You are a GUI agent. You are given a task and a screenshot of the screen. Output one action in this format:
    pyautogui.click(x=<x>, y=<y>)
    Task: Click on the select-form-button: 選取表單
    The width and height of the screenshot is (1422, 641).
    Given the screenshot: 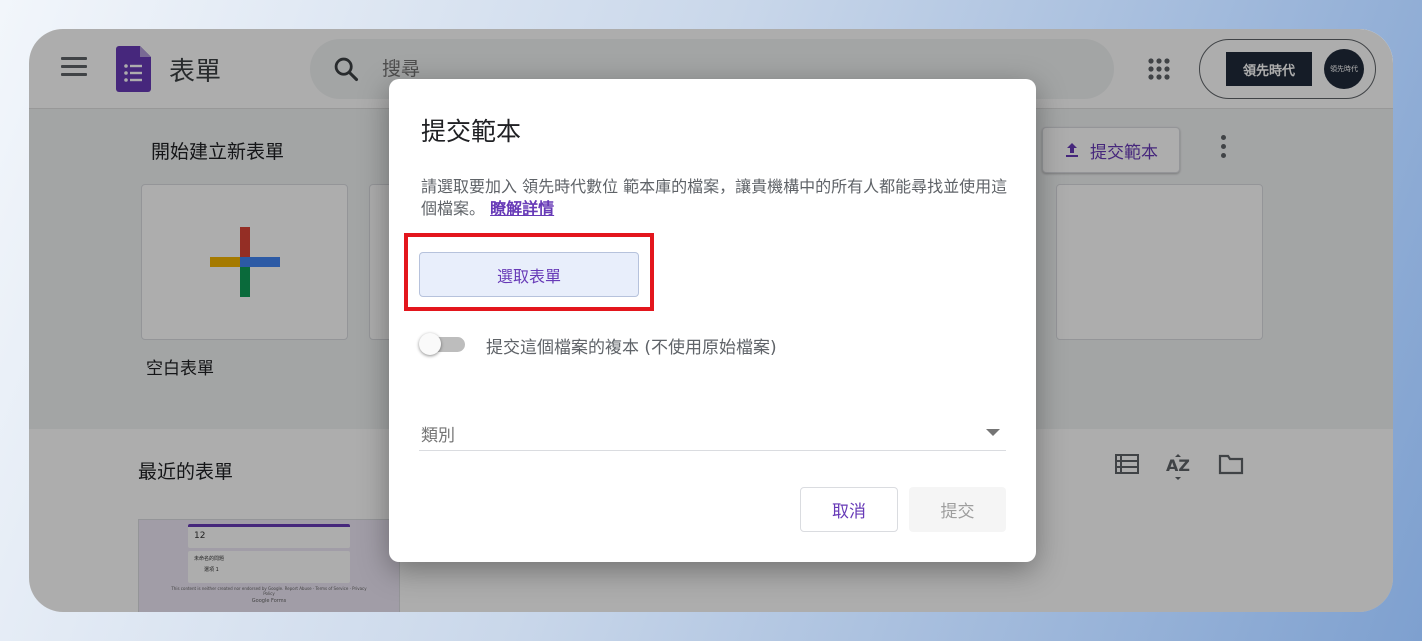 What is the action you would take?
    pyautogui.click(x=529, y=274)
    